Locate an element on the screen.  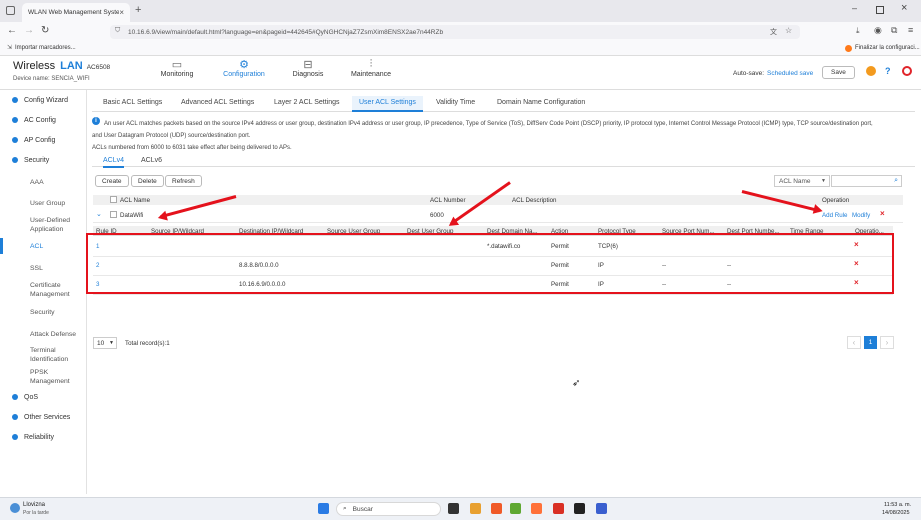
help-icon: ? is located at coordinates (888, 71).